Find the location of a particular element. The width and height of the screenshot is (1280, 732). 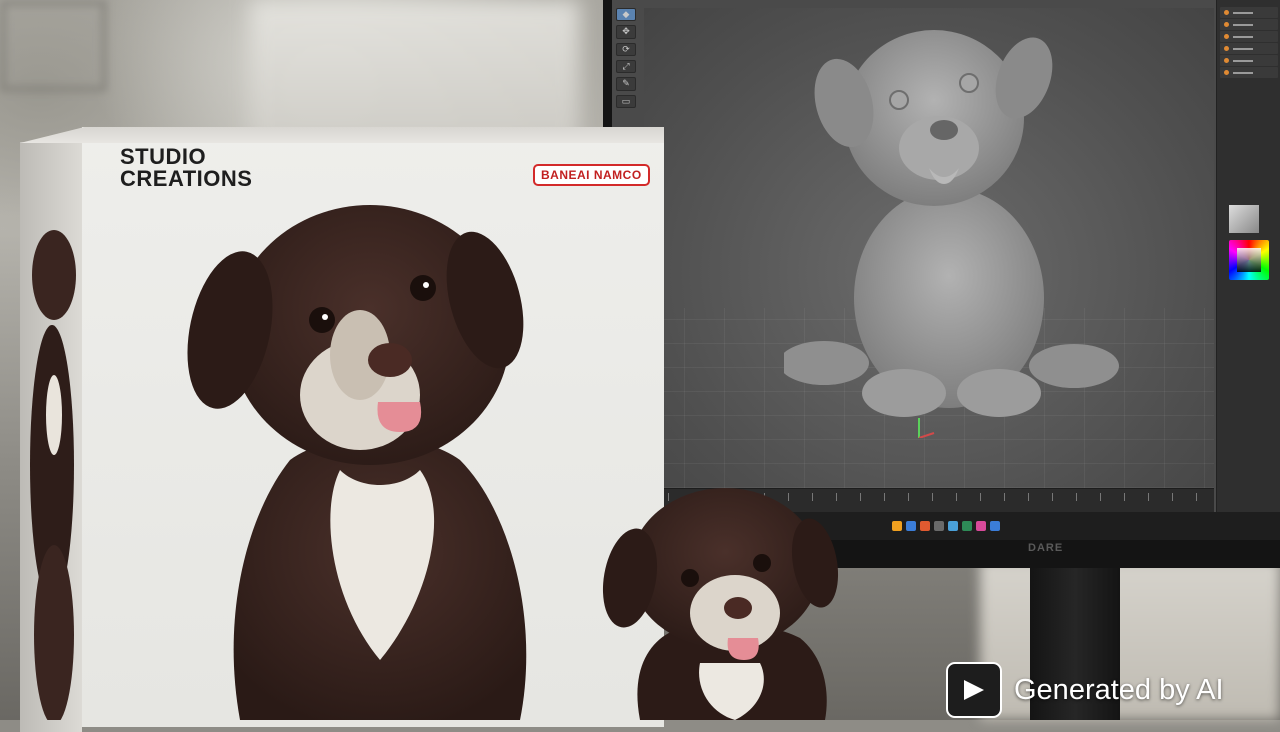

measure-tool-icon: ▭ is located at coordinates (626, 101).